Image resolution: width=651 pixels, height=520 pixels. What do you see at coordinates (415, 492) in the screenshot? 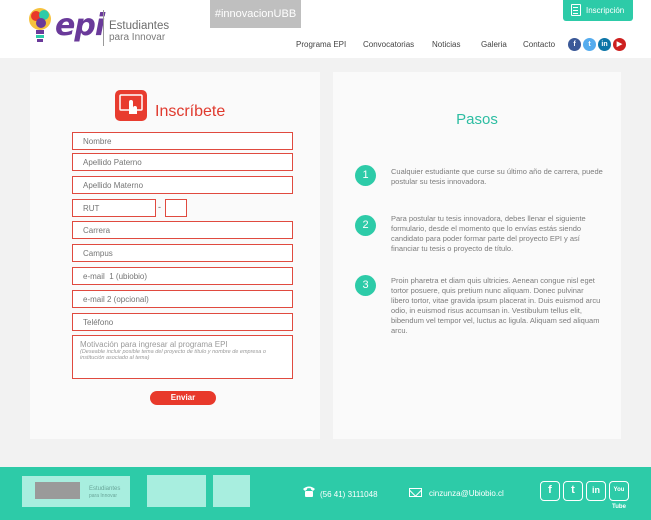
I see `mail-icon` at bounding box center [415, 492].